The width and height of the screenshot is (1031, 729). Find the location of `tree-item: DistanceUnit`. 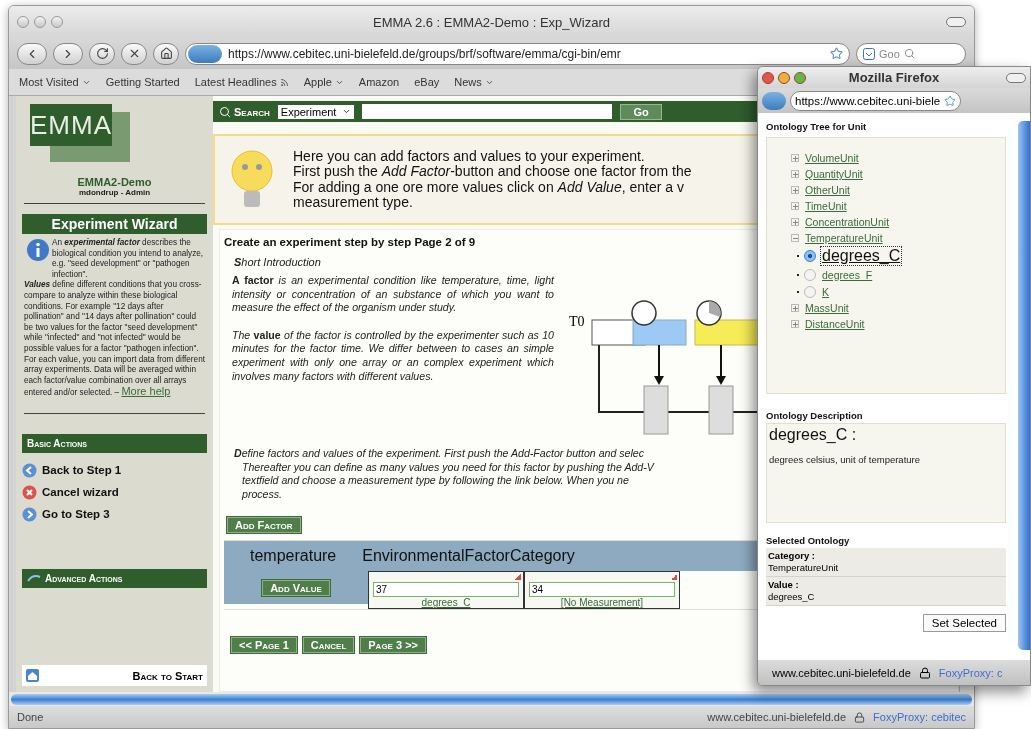

tree-item: DistanceUnit is located at coordinates (835, 324).